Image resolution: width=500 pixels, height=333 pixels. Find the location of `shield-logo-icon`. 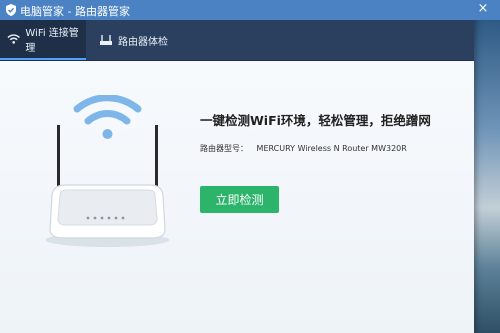

shield-logo-icon is located at coordinates (11, 10).